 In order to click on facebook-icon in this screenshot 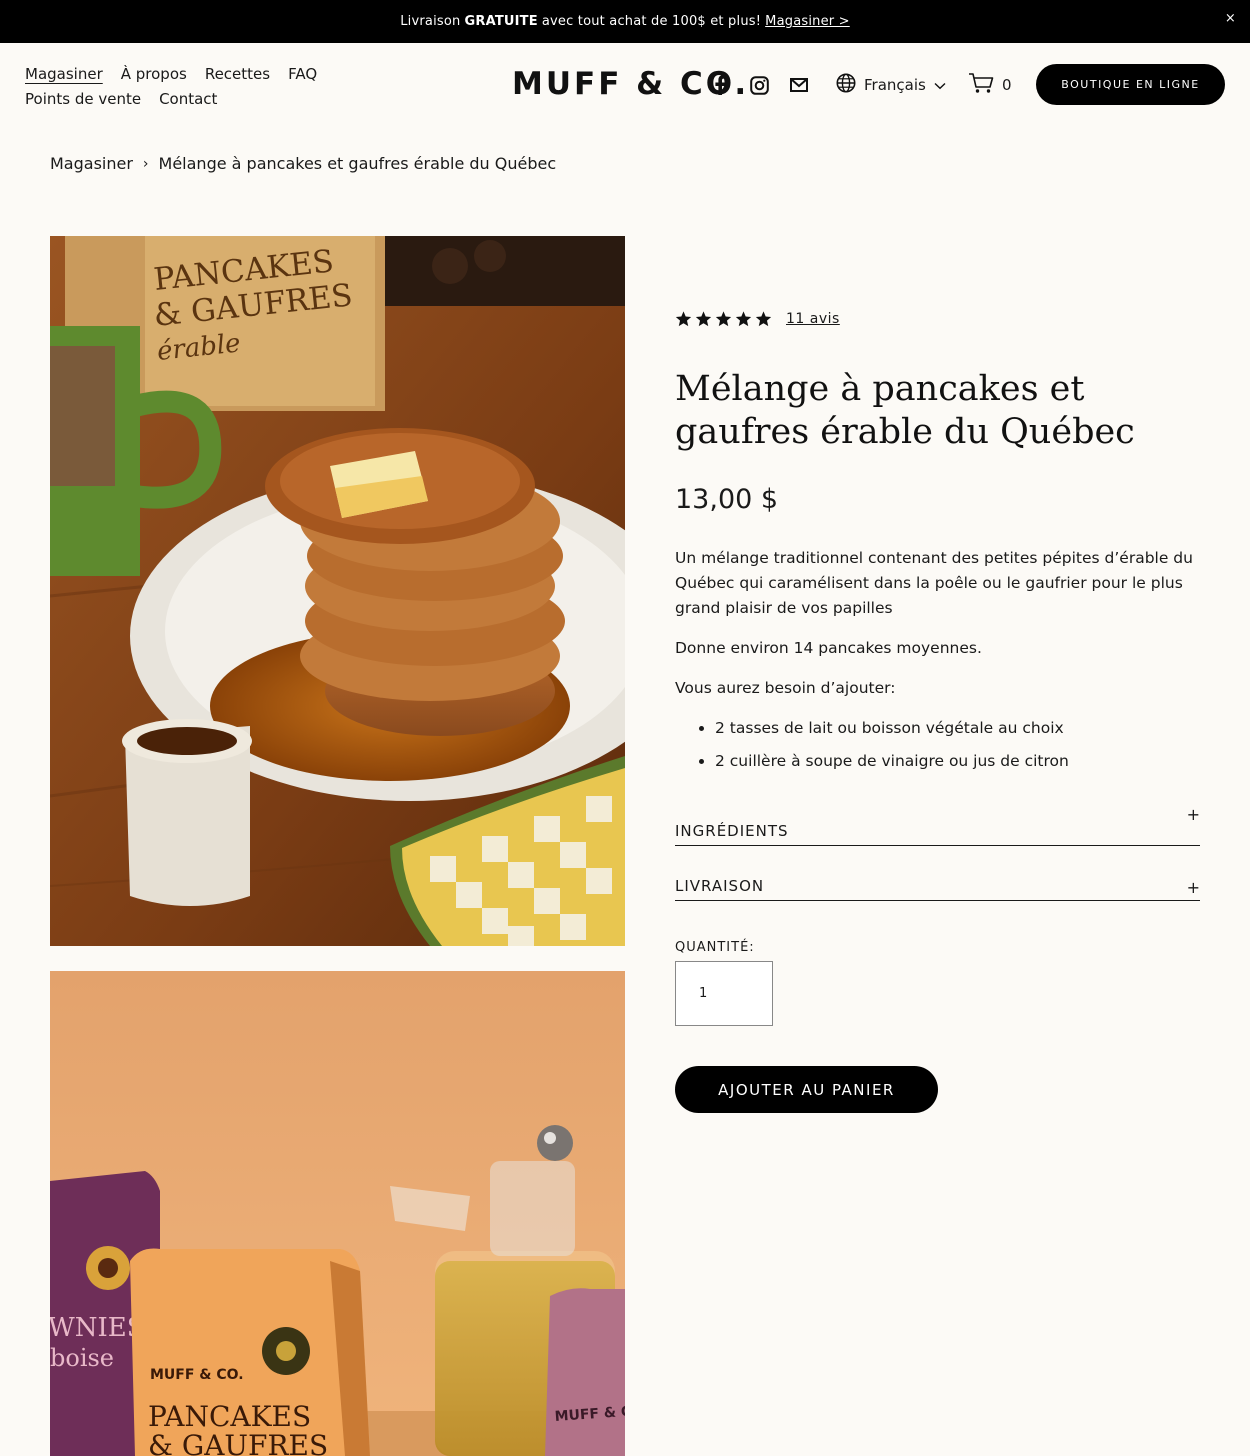, I will do `click(720, 85)`.